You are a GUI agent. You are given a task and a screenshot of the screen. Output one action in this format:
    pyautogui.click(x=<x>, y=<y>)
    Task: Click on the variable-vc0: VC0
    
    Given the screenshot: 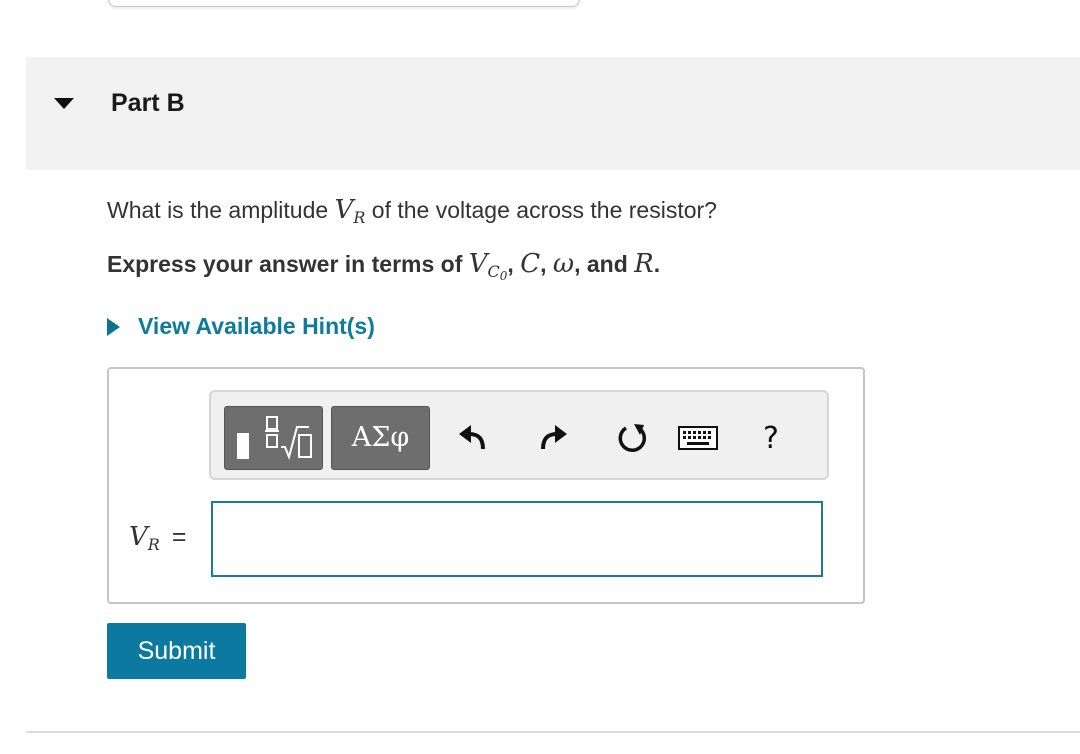 What is the action you would take?
    pyautogui.click(x=488, y=266)
    